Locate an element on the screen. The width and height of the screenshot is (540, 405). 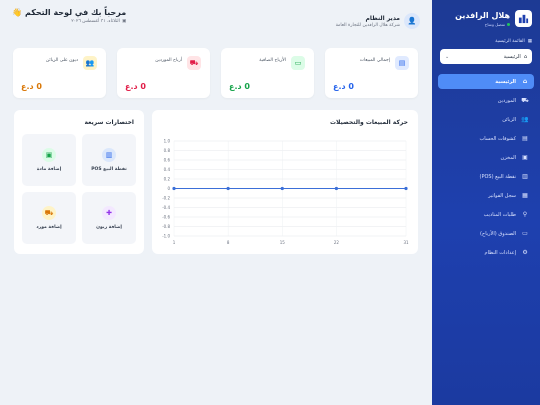
cash-icon: ▭ is located at coordinates (525, 233).